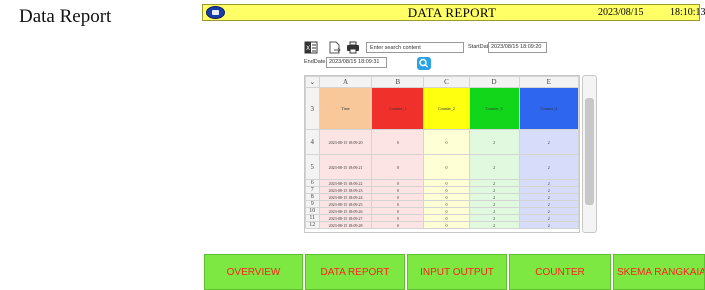  What do you see at coordinates (345, 204) in the screenshot?
I see `cell-time: 2023-08-15 18:09:25` at bounding box center [345, 204].